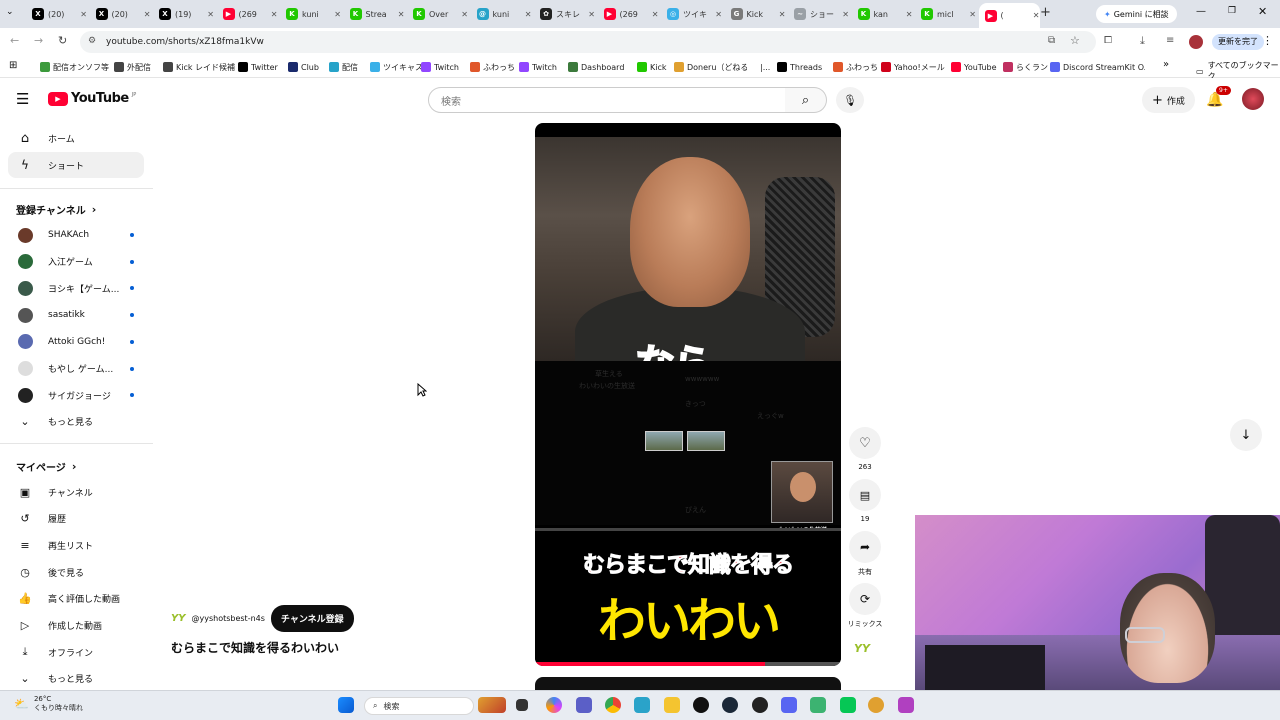  I want to click on share-button: ➦, so click(865, 547).